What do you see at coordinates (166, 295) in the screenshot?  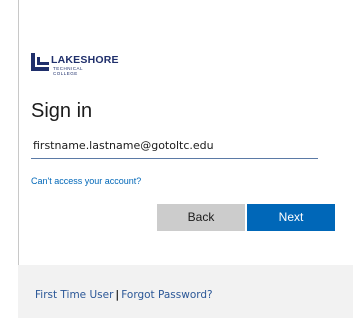 I see `forgot-password-link: Forgot Password?` at bounding box center [166, 295].